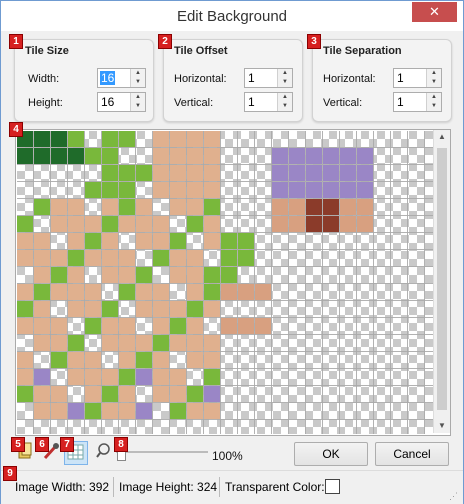 The width and height of the screenshot is (464, 504). I want to click on separation-vertical-spinner: 1 ▲ ▼, so click(417, 102).